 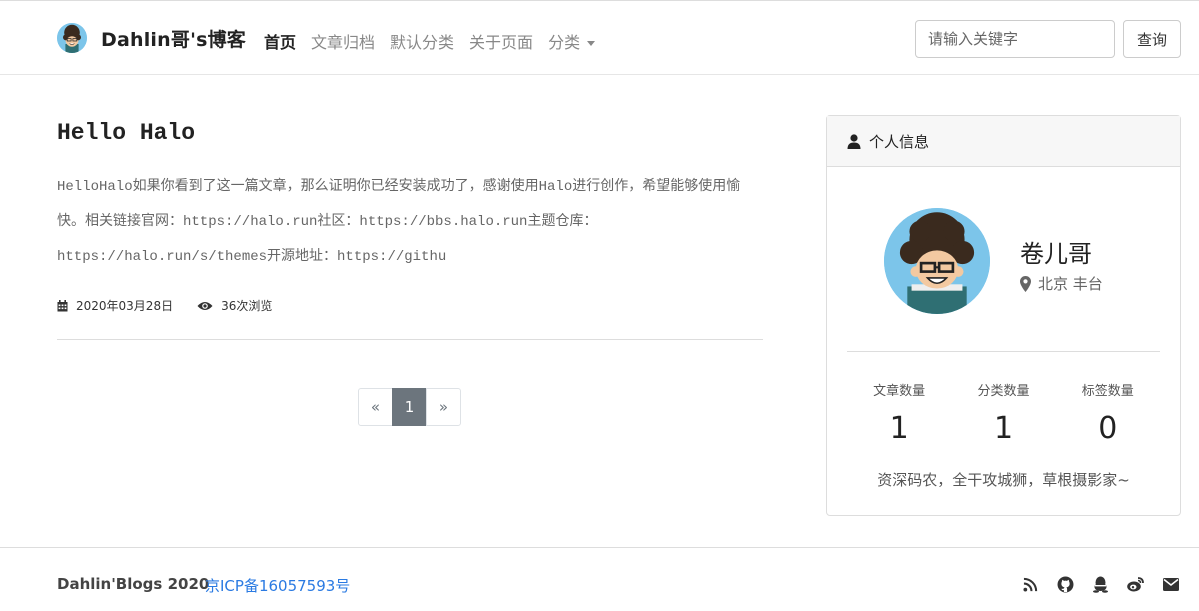 What do you see at coordinates (501, 41) in the screenshot?
I see `nav-item-about: 关于页面` at bounding box center [501, 41].